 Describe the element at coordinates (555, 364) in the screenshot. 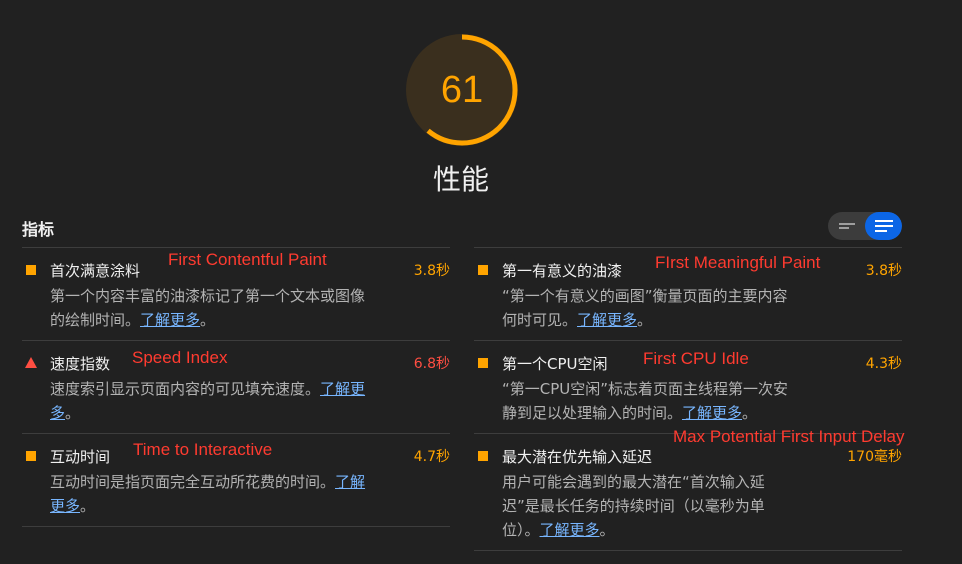

I see `metric-title: 第一个CPU空闲` at that location.